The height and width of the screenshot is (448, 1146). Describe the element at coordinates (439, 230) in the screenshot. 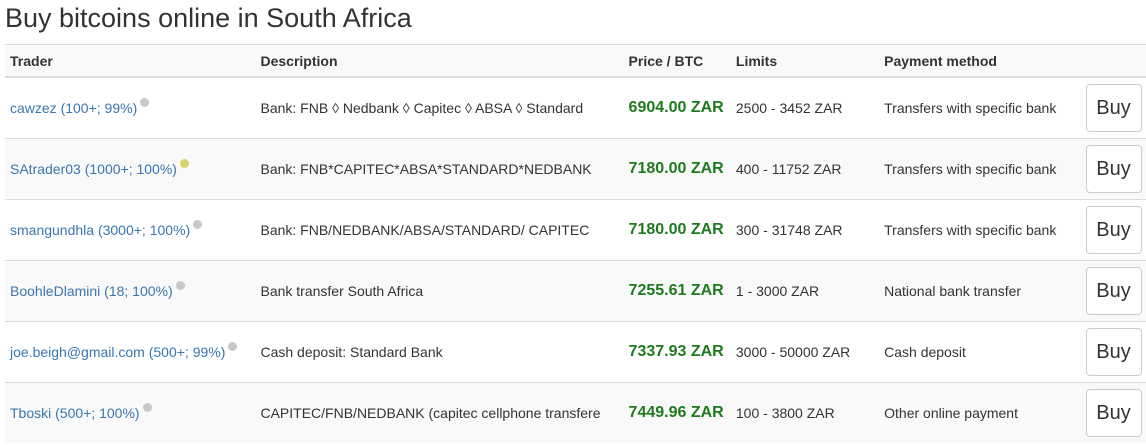

I see `description-cell: Bank: FNB/NEDBANK/ABSA/STANDARD/ CAPITEC` at that location.